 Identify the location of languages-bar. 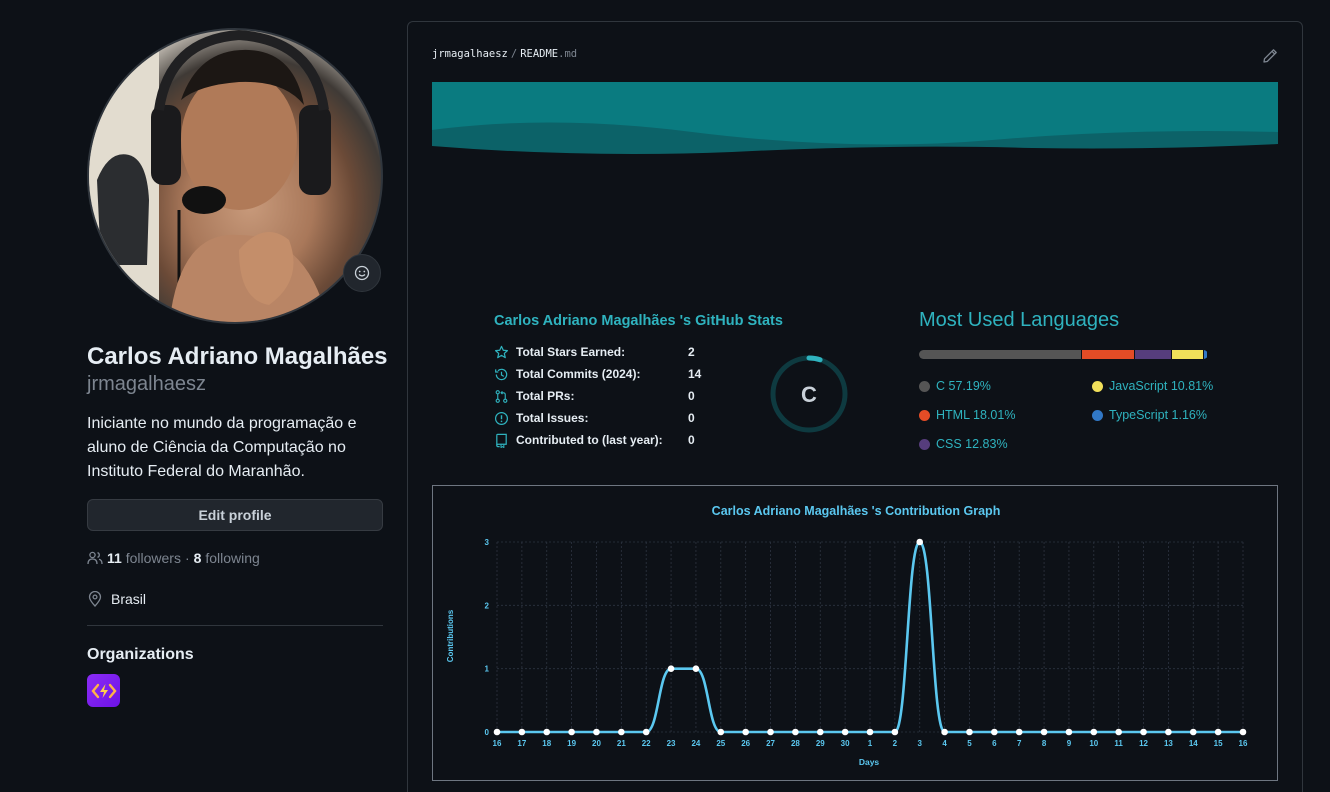
(1063, 354).